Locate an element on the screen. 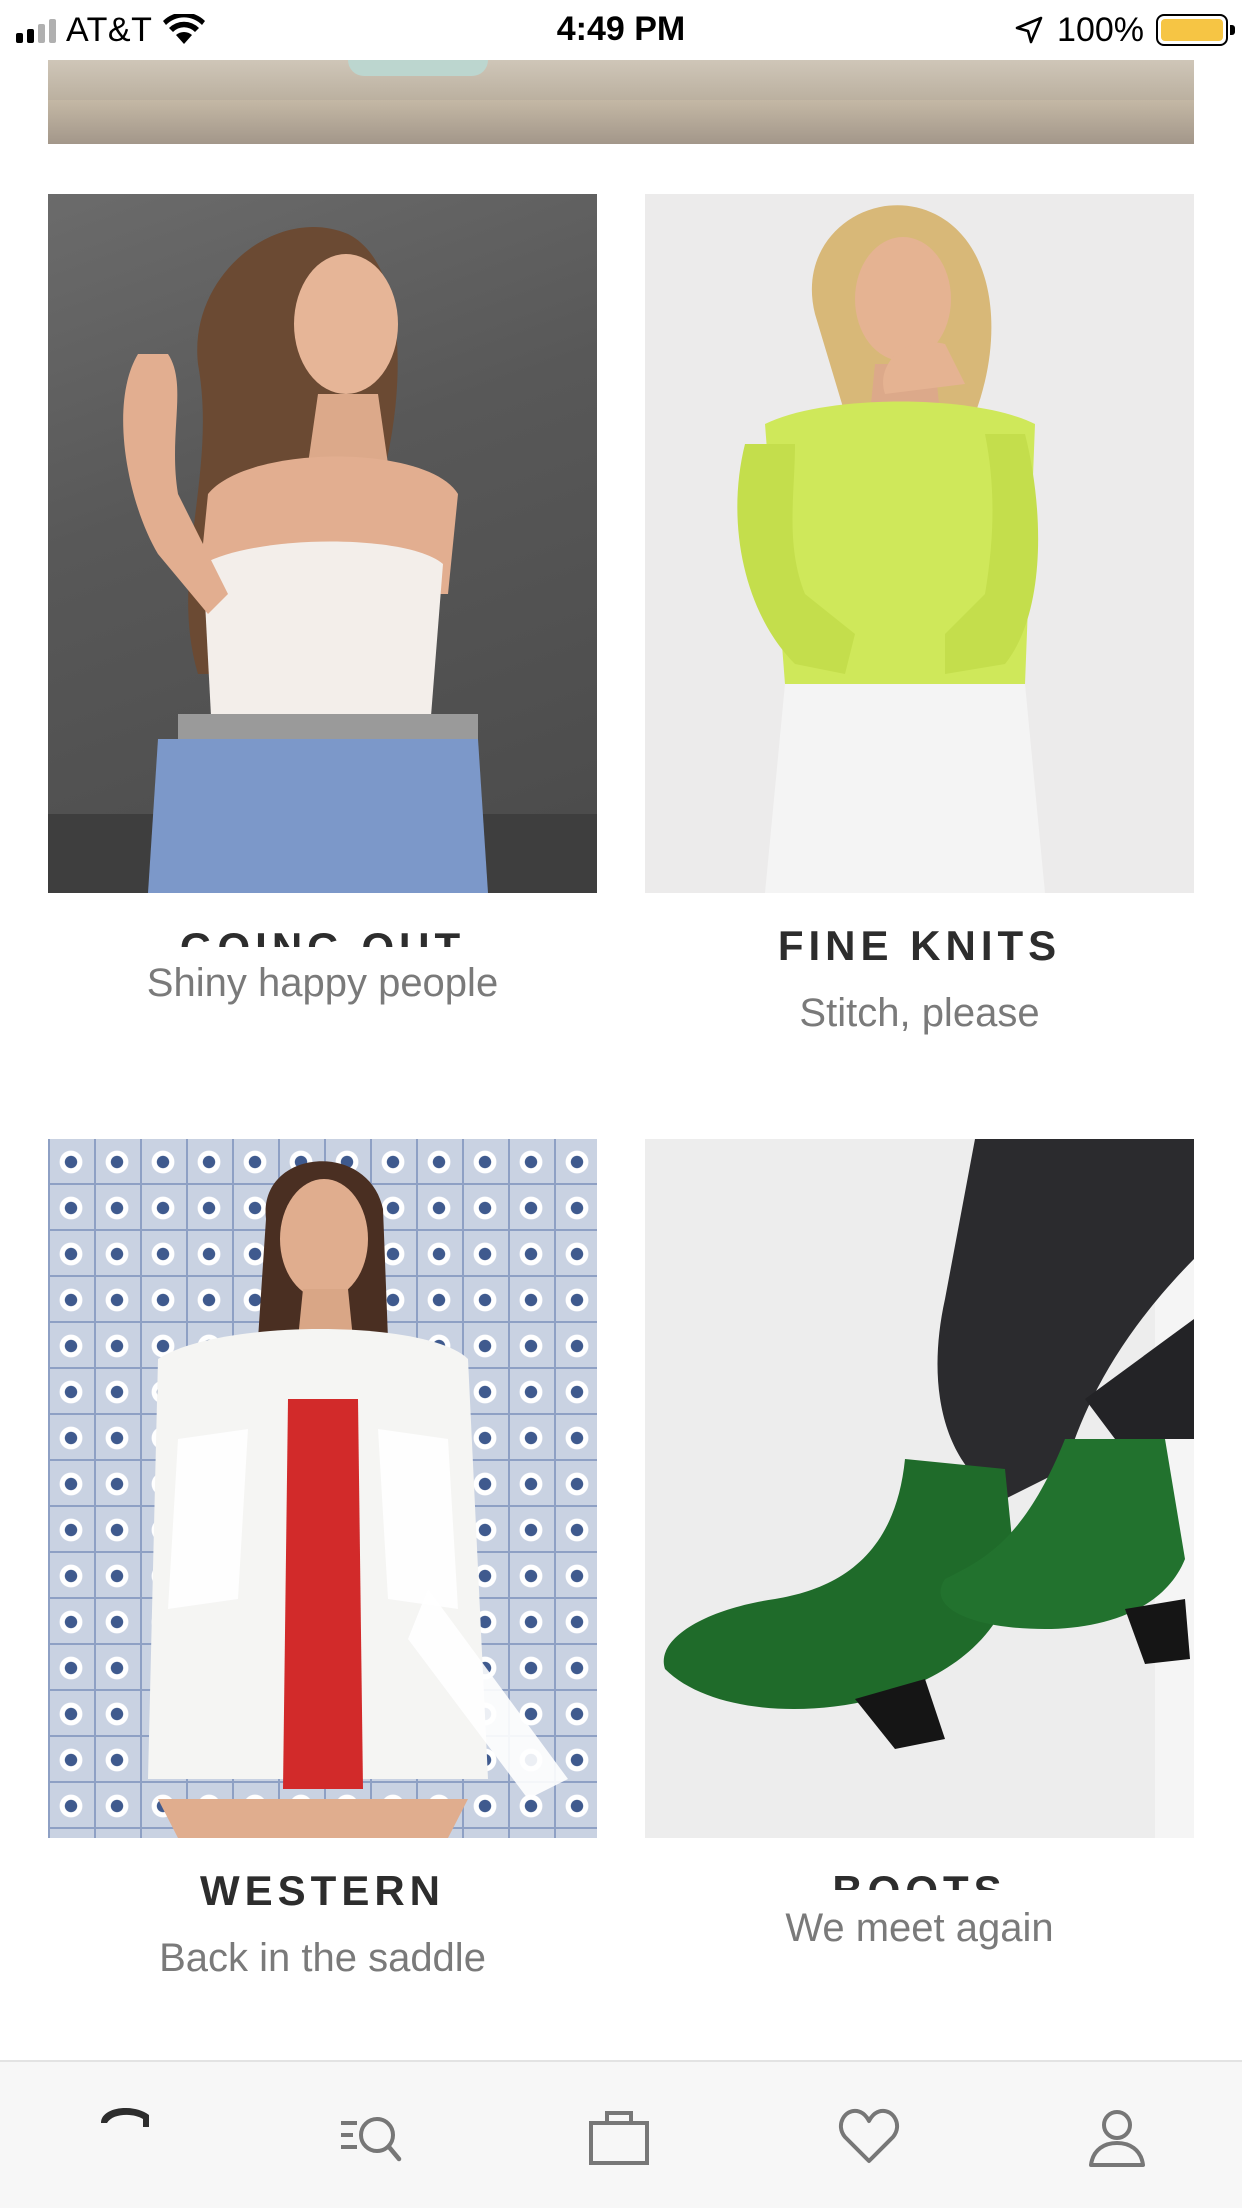 The image size is (1242, 2208). search-icon is located at coordinates (371, 2139).